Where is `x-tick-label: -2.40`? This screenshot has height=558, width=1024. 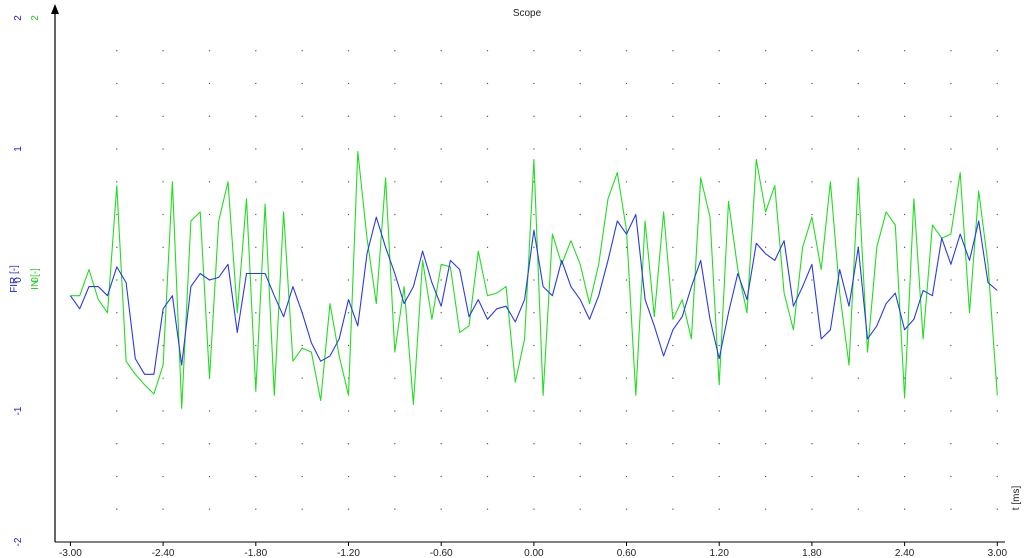 x-tick-label: -2.40 is located at coordinates (163, 553).